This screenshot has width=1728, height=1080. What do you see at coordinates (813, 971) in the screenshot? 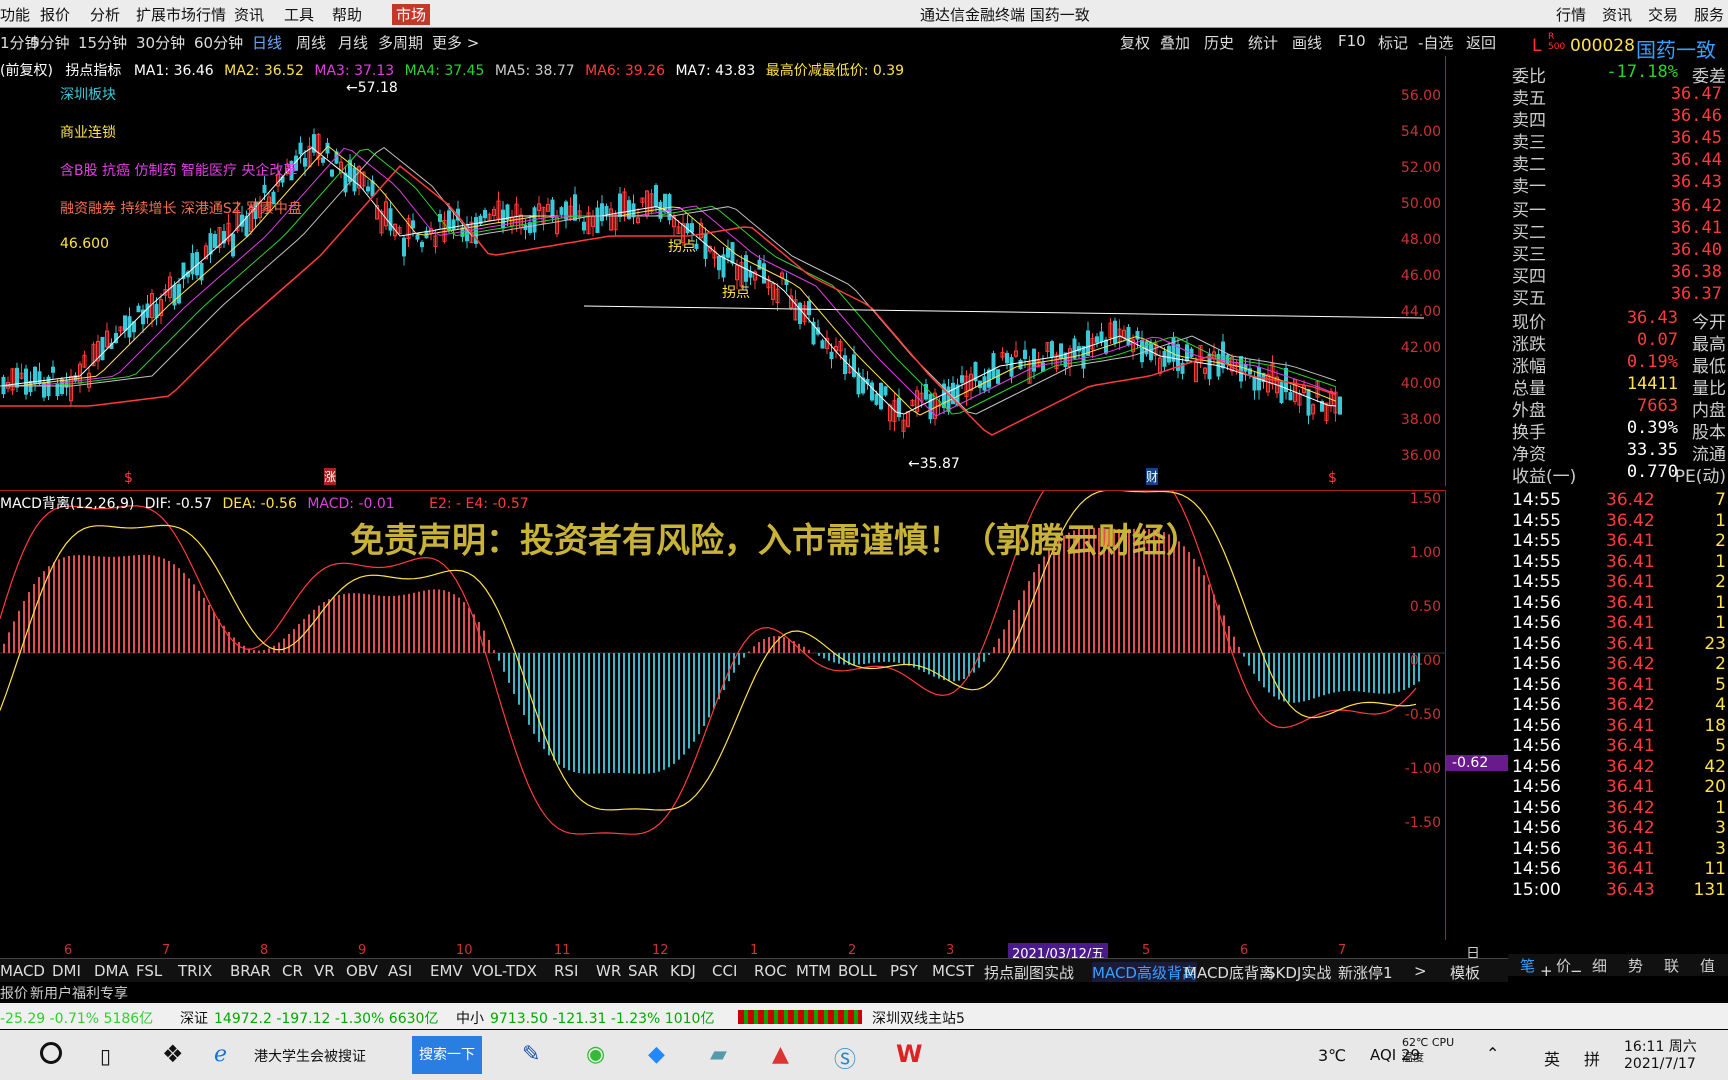
I see `indicator-tab: MTM` at bounding box center [813, 971].